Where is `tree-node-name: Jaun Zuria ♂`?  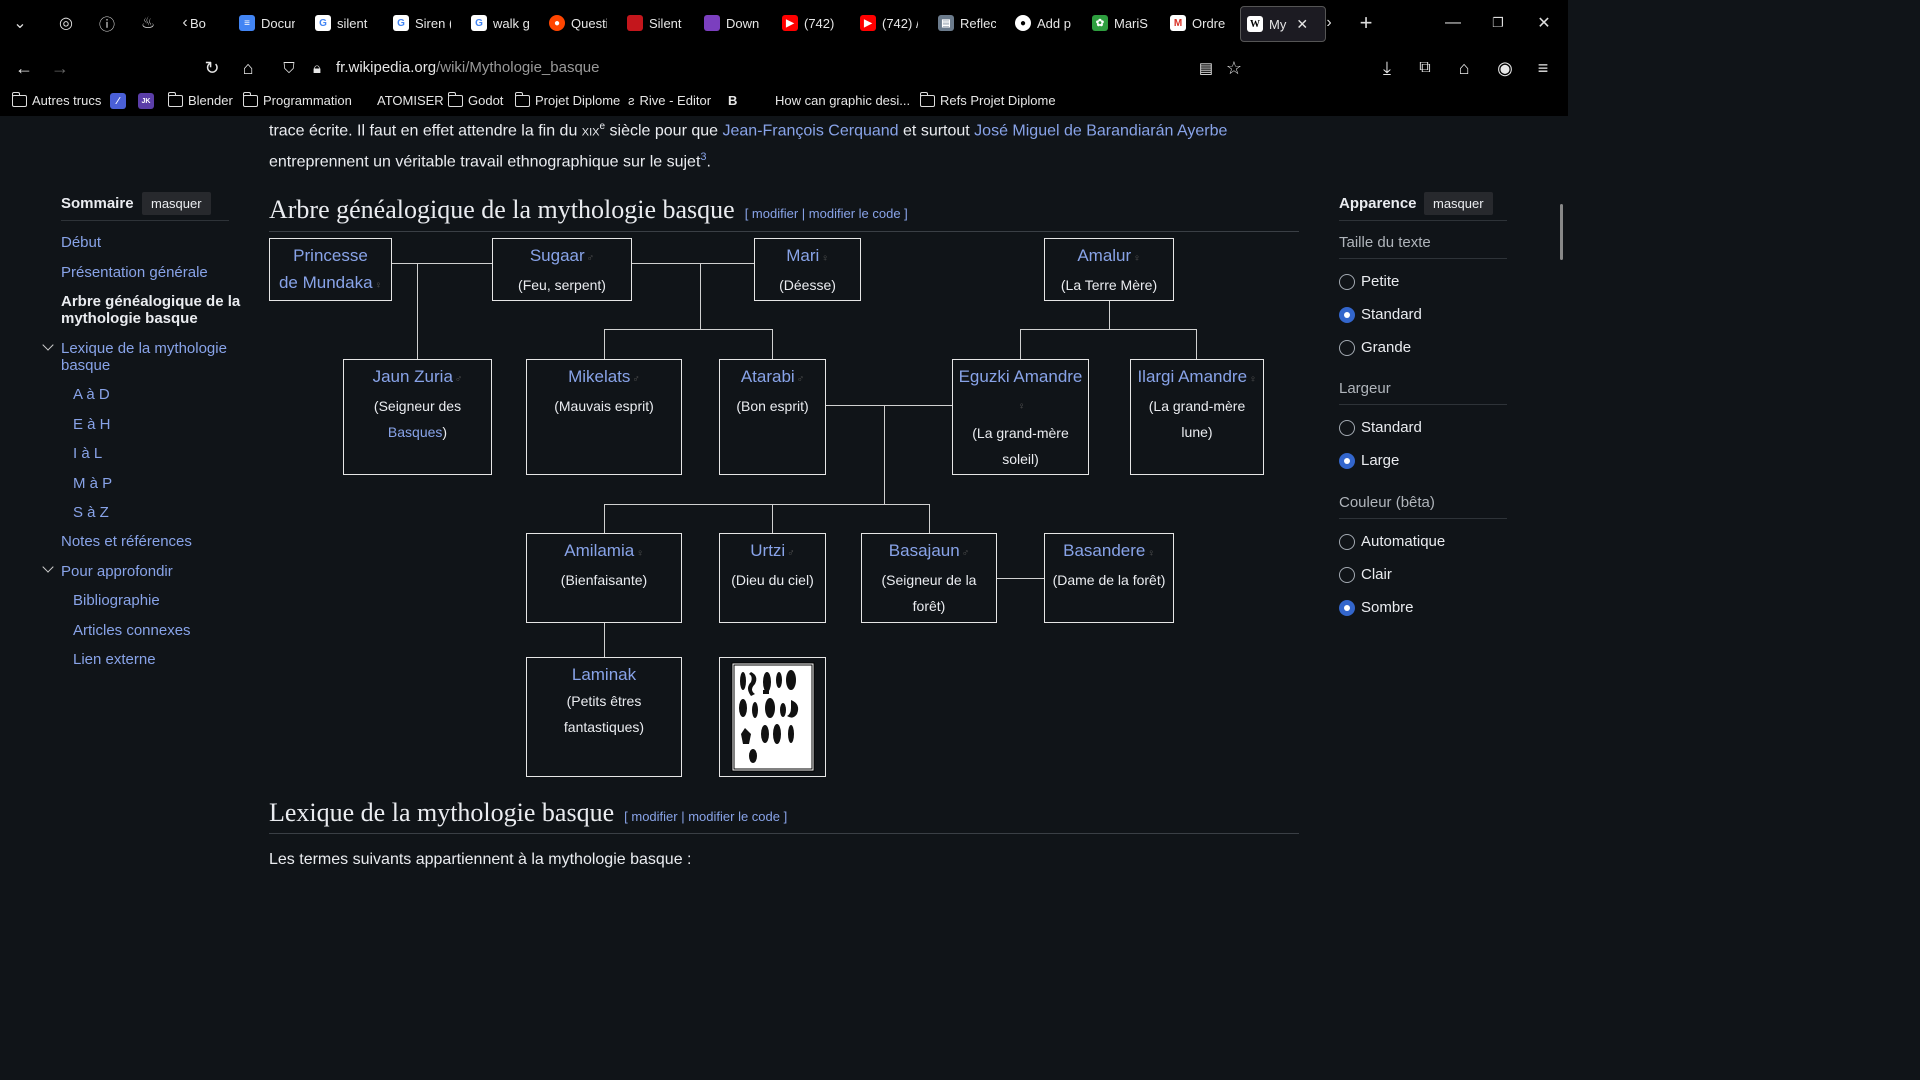 tree-node-name: Jaun Zuria ♂ is located at coordinates (417, 378).